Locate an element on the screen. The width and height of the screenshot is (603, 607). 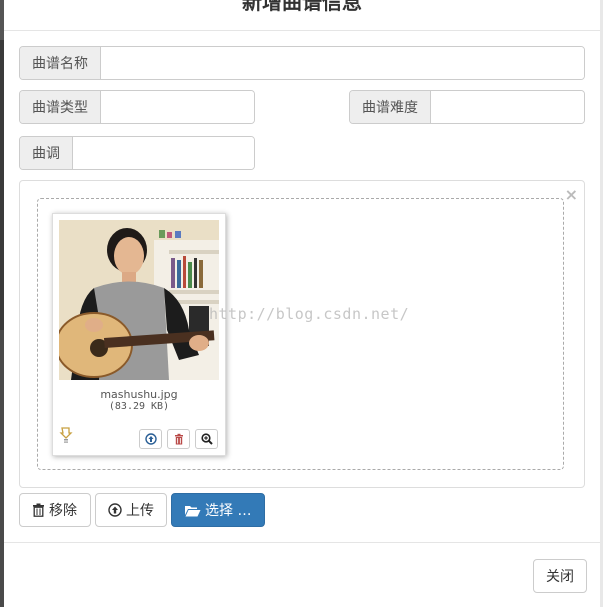
score-type-input is located at coordinates (177, 107).